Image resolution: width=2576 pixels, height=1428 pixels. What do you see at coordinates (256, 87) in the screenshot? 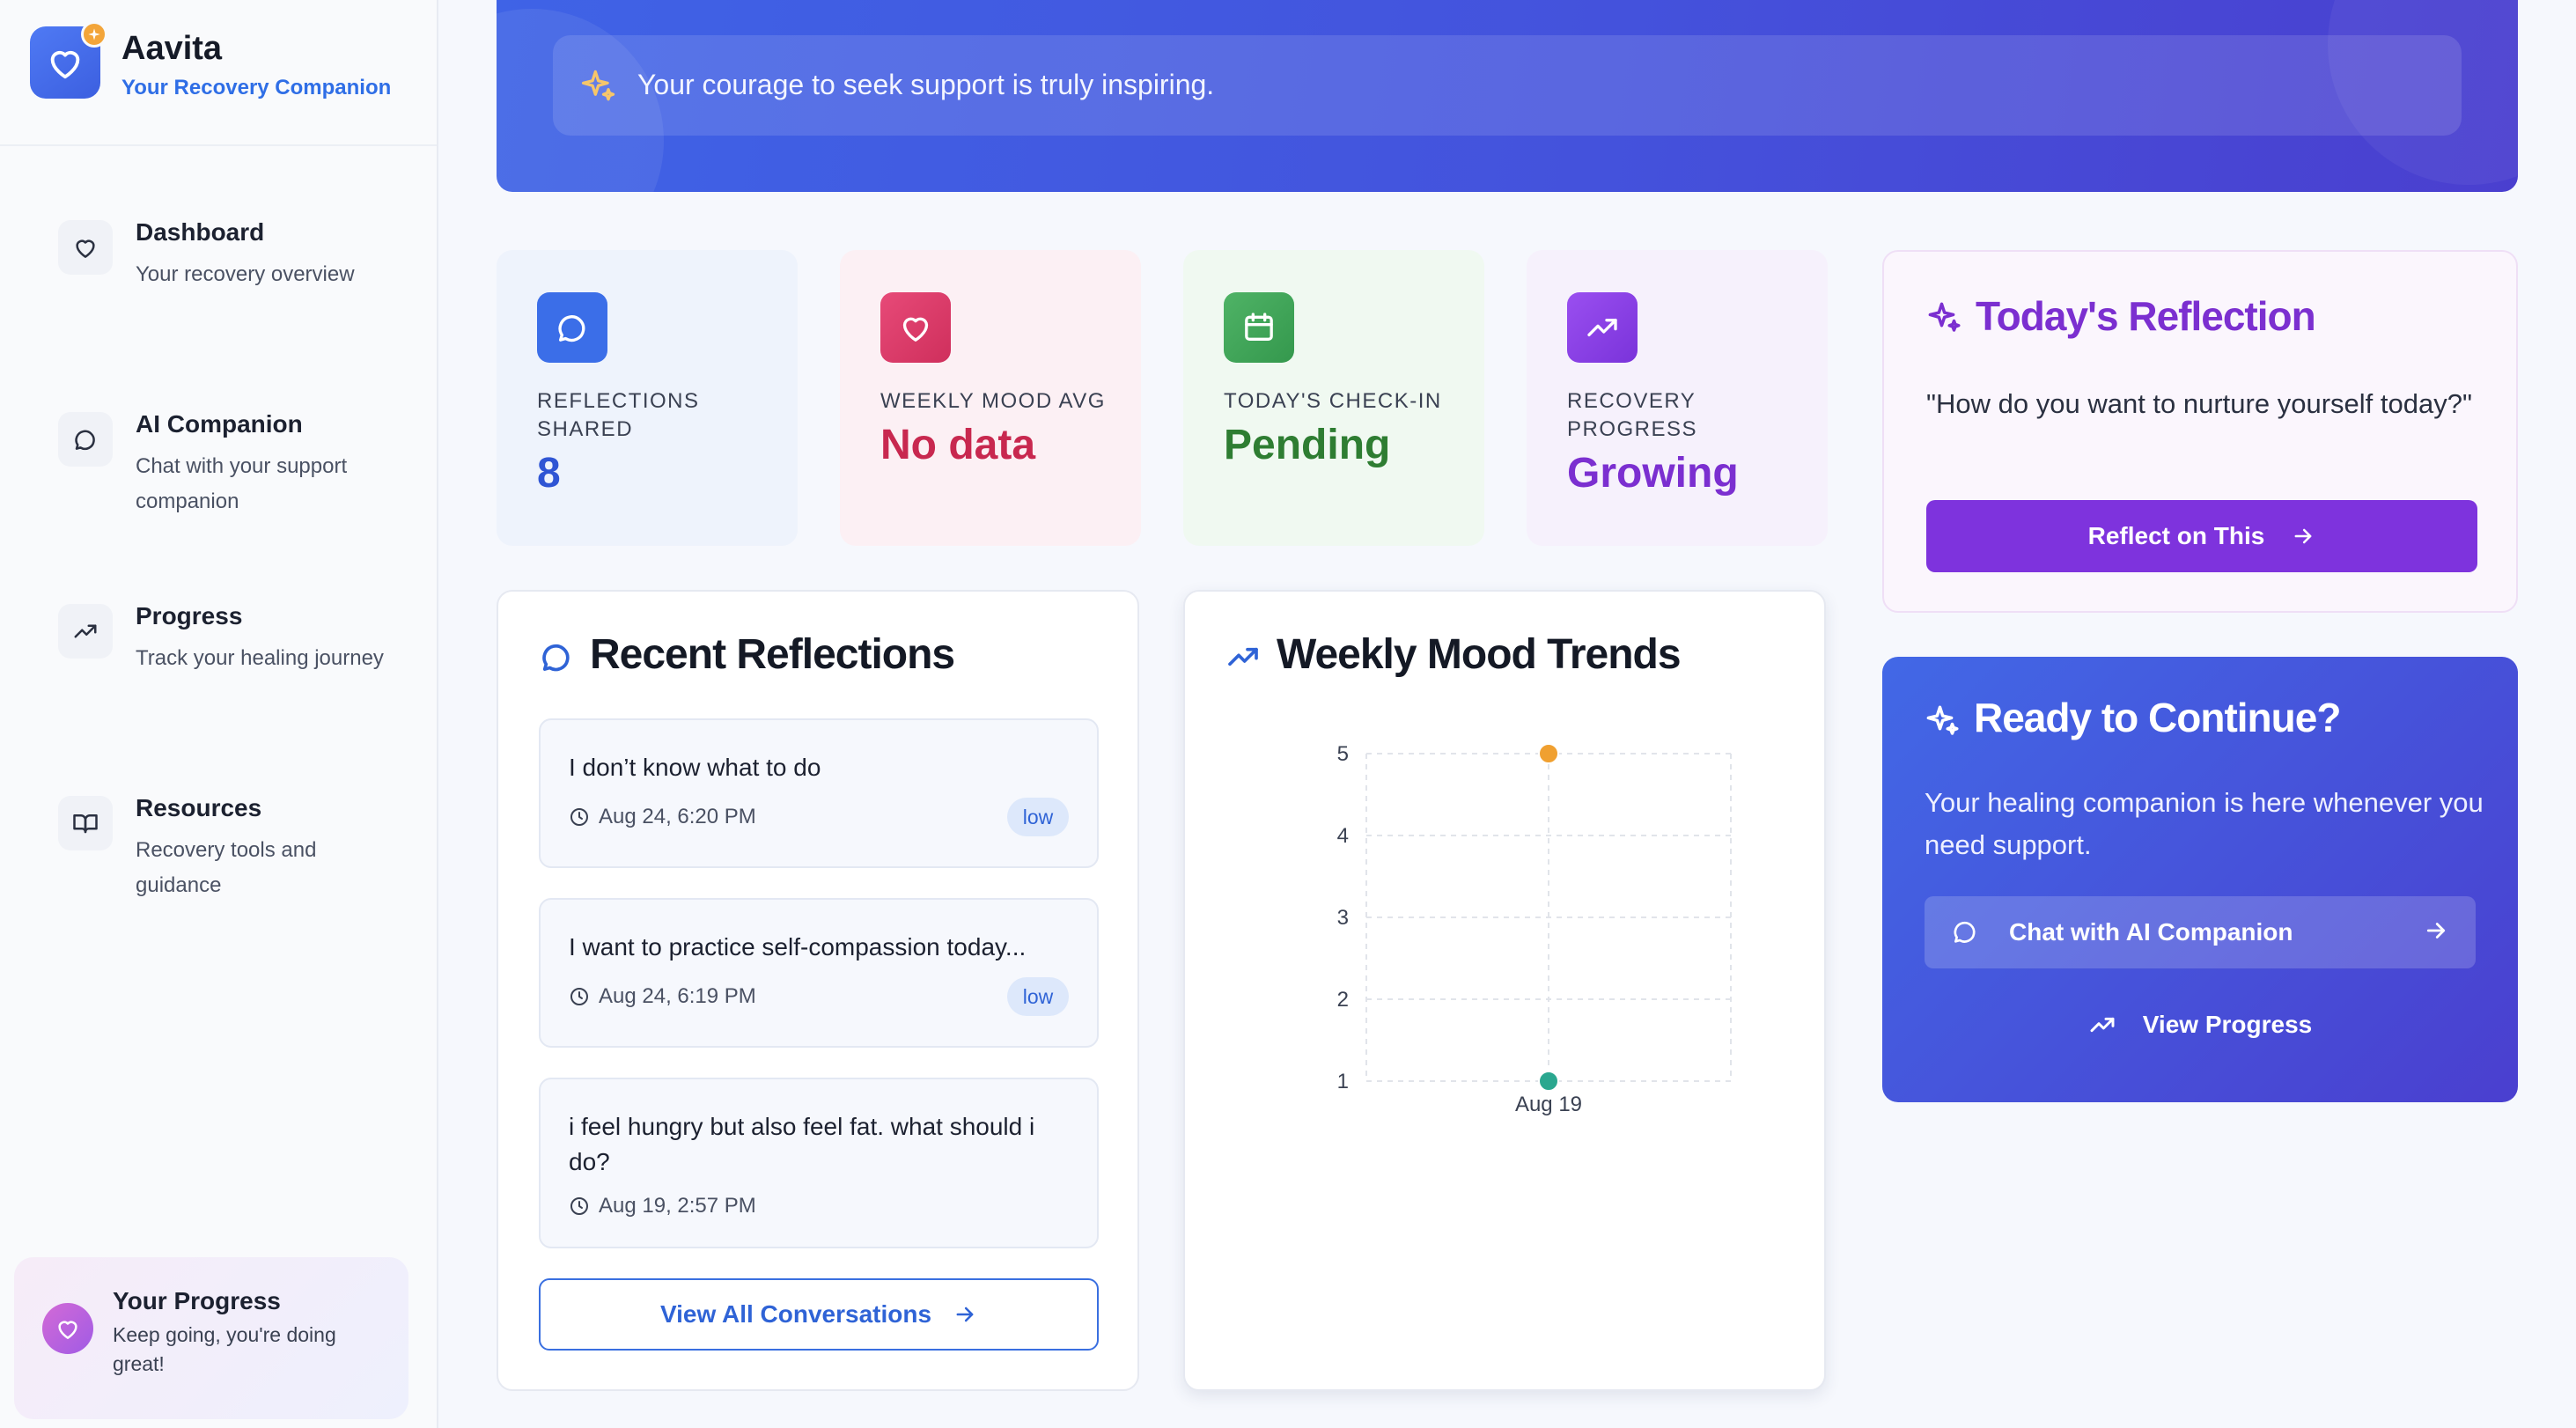
I see `brand-tagline: Your Recovery Companion` at bounding box center [256, 87].